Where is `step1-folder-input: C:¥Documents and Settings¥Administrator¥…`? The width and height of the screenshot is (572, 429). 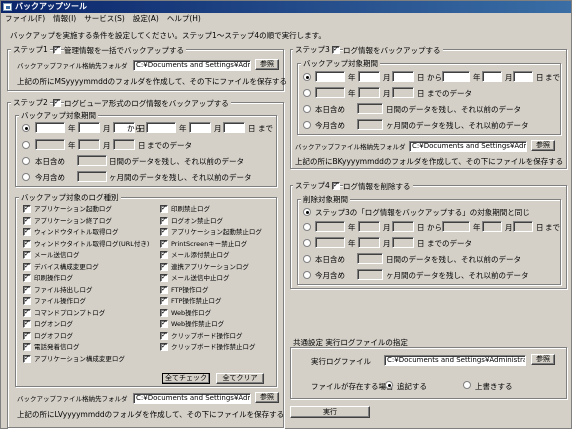 step1-folder-input: C:¥Documents and Settings¥Administrator¥… is located at coordinates (192, 65).